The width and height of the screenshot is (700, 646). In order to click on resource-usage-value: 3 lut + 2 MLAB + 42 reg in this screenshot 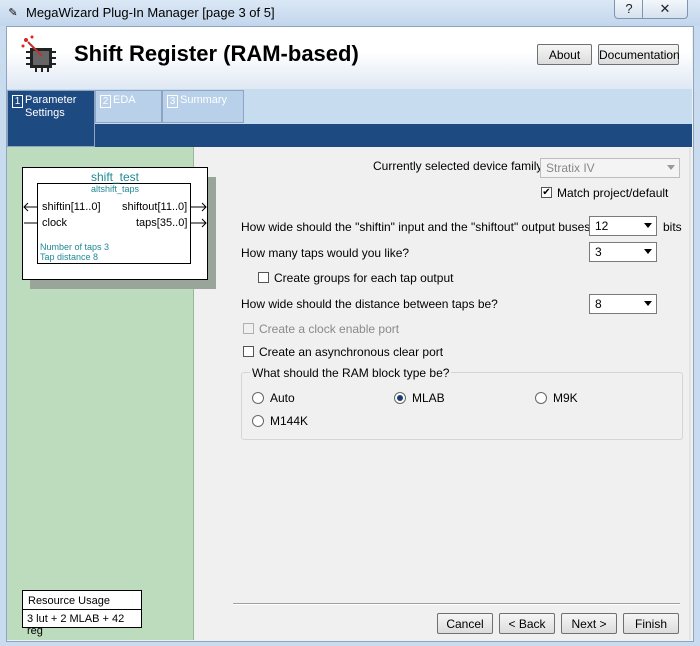, I will do `click(76, 625)`.